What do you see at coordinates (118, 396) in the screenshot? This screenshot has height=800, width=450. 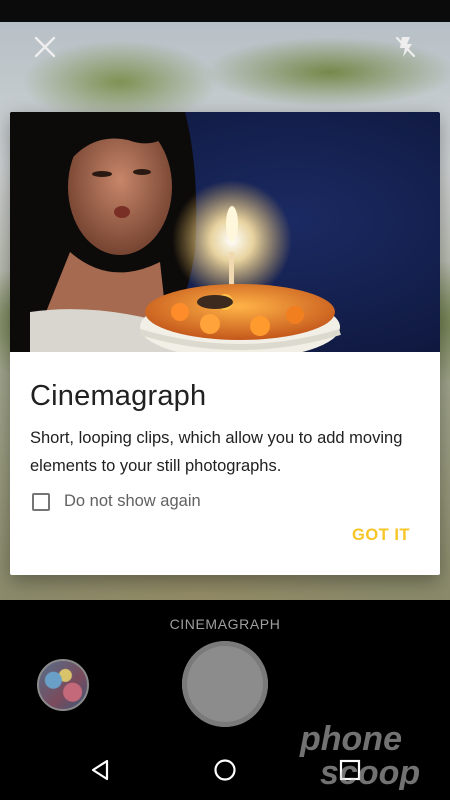 I see `dialog-title: Cinemagraph` at bounding box center [118, 396].